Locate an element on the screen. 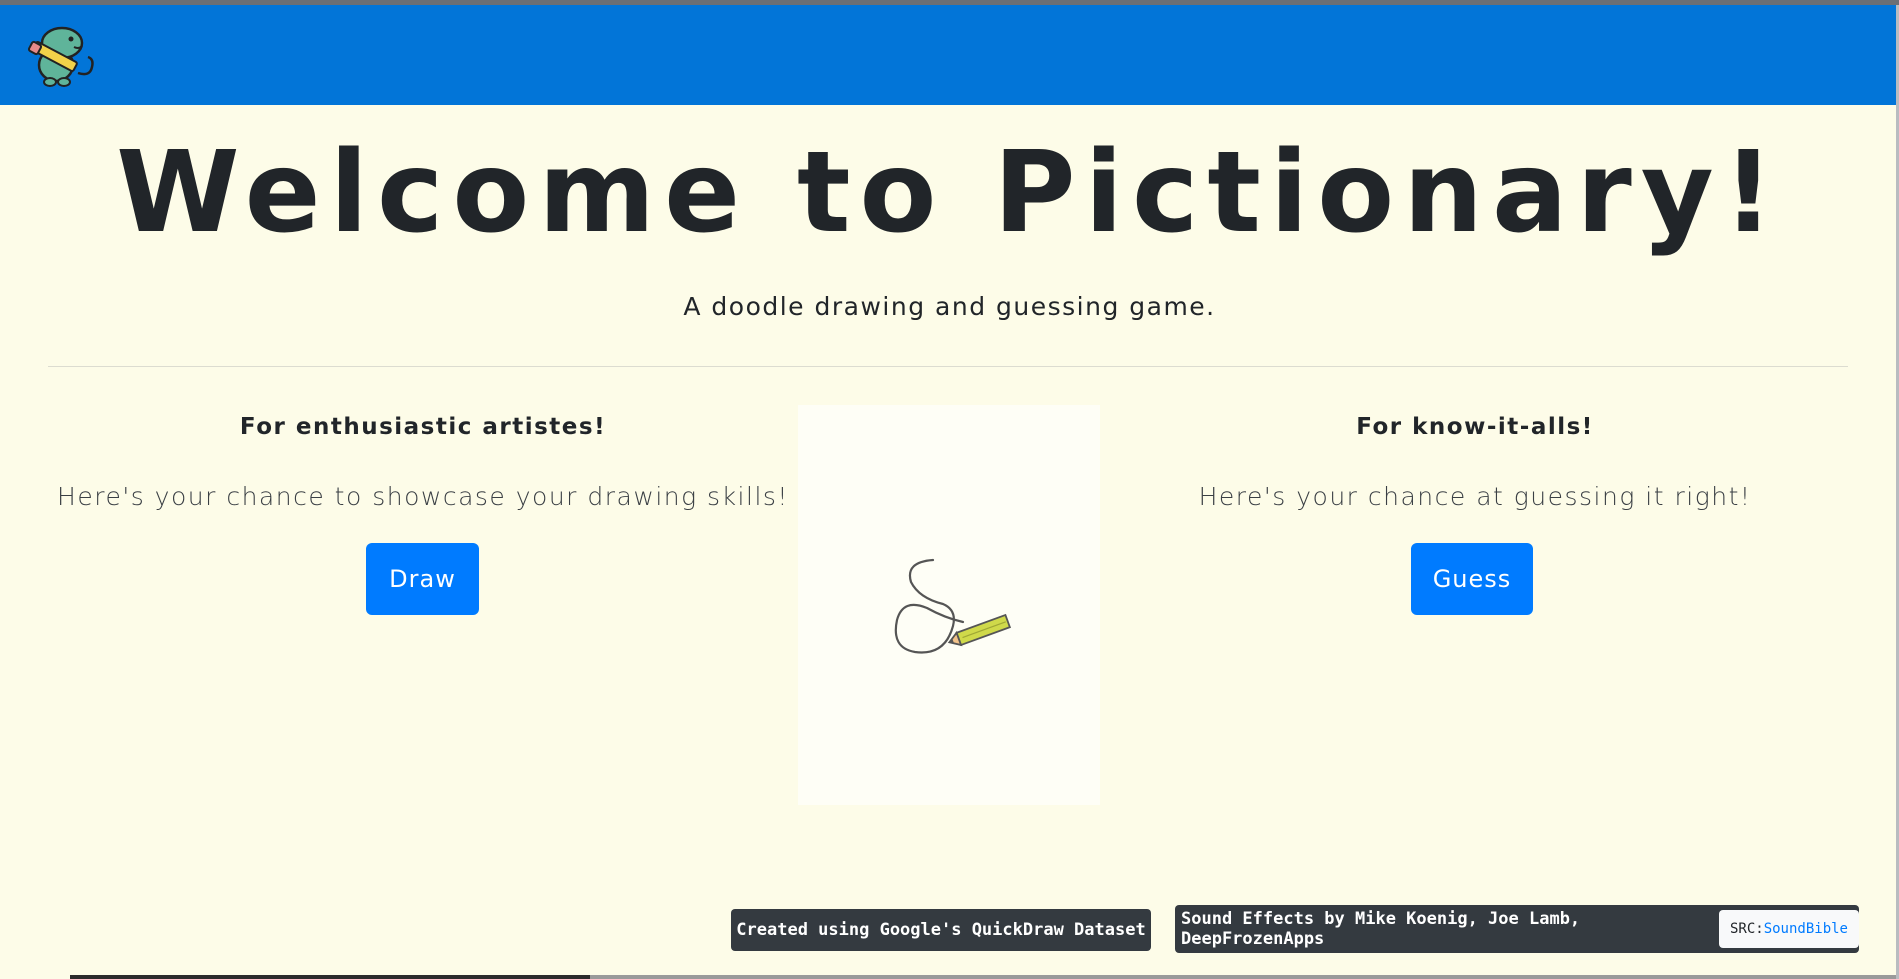  guess-button: Guess is located at coordinates (1472, 579).